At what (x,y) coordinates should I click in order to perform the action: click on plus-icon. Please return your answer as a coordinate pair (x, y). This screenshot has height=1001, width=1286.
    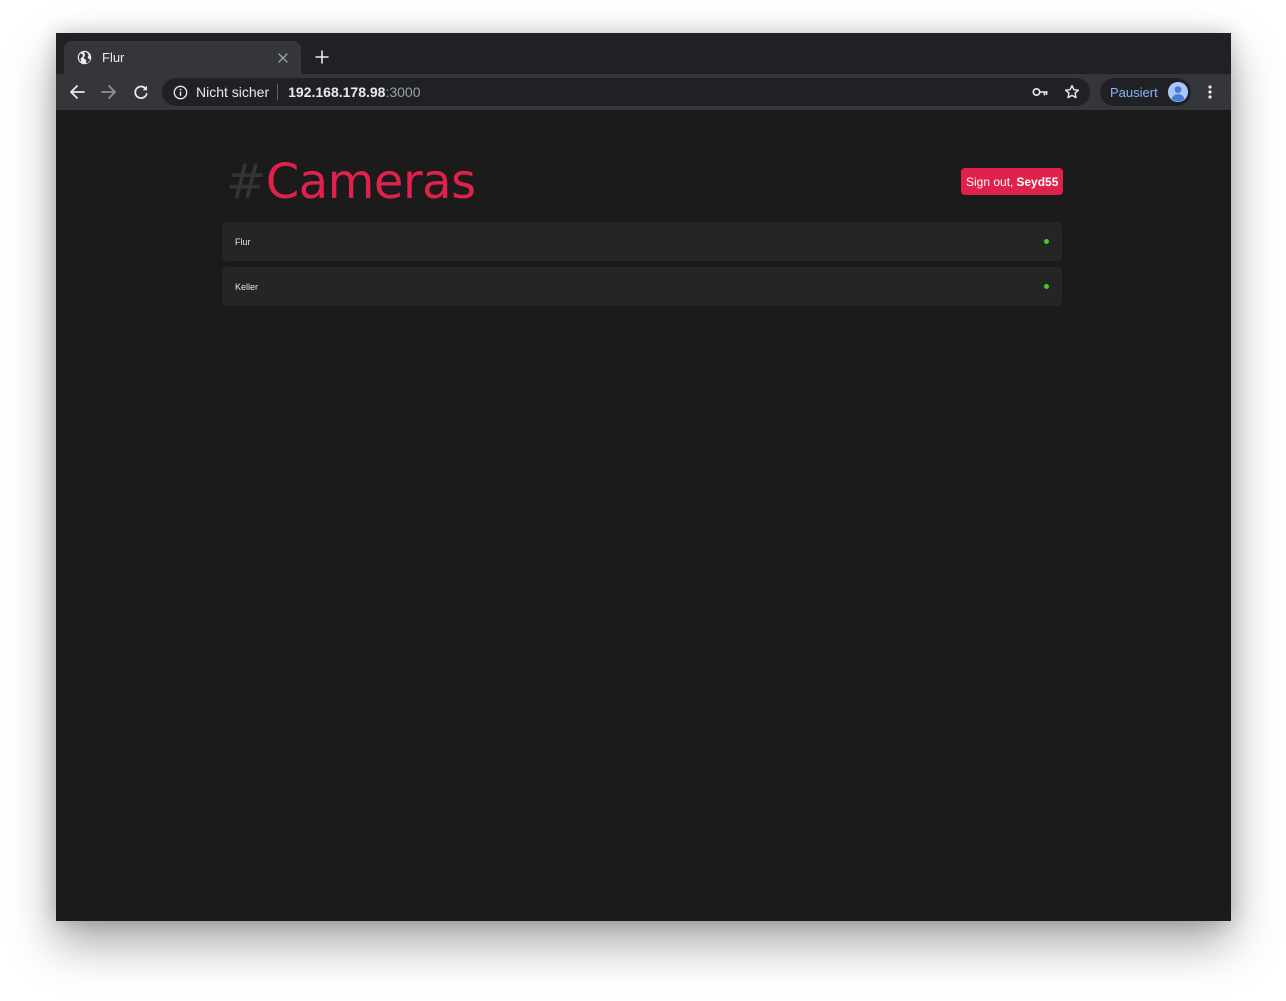
    Looking at the image, I should click on (322, 57).